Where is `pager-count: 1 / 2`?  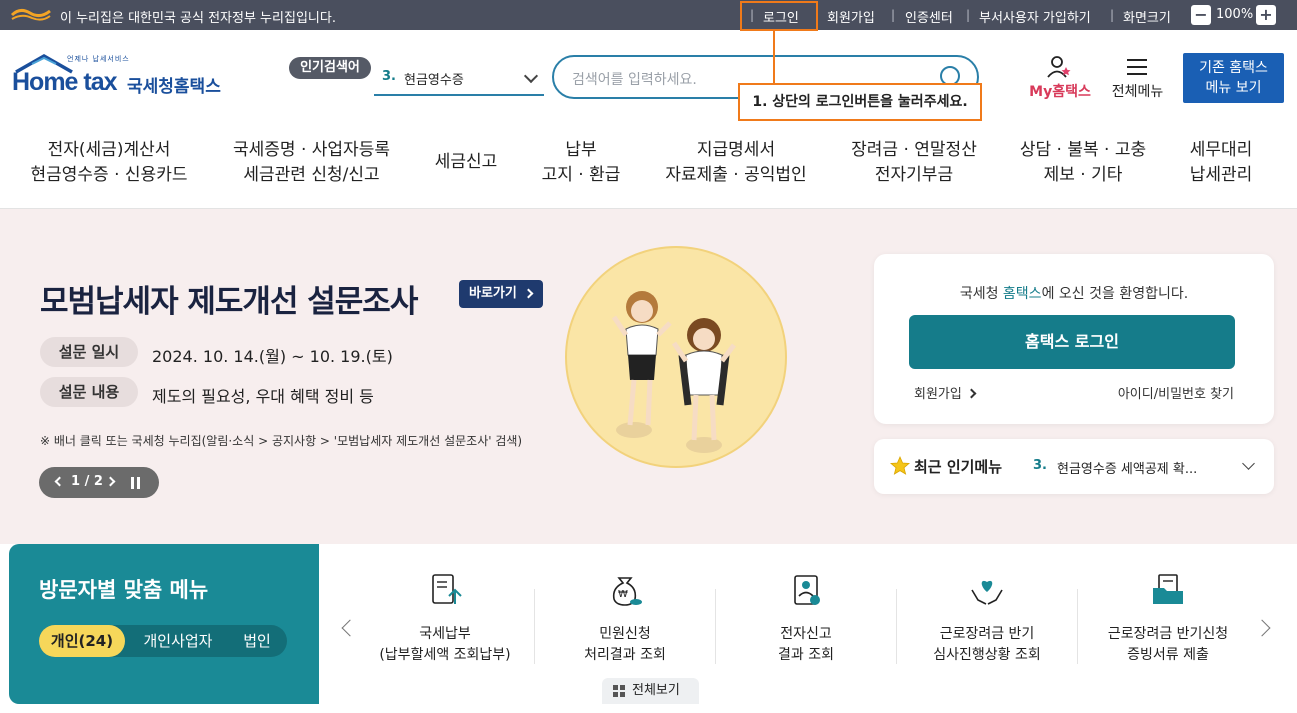 pager-count: 1 / 2 is located at coordinates (87, 481).